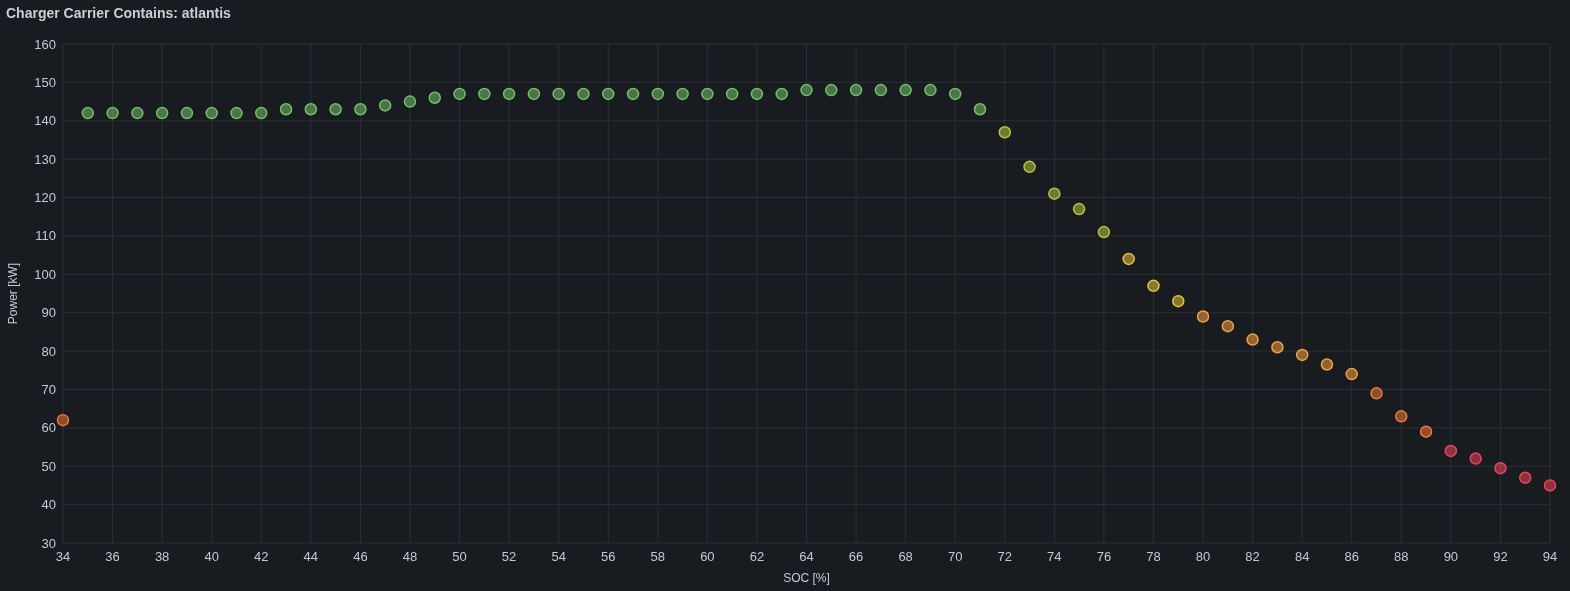 The image size is (1570, 591). Describe the element at coordinates (162, 556) in the screenshot. I see `axis-tick-label: 38` at that location.